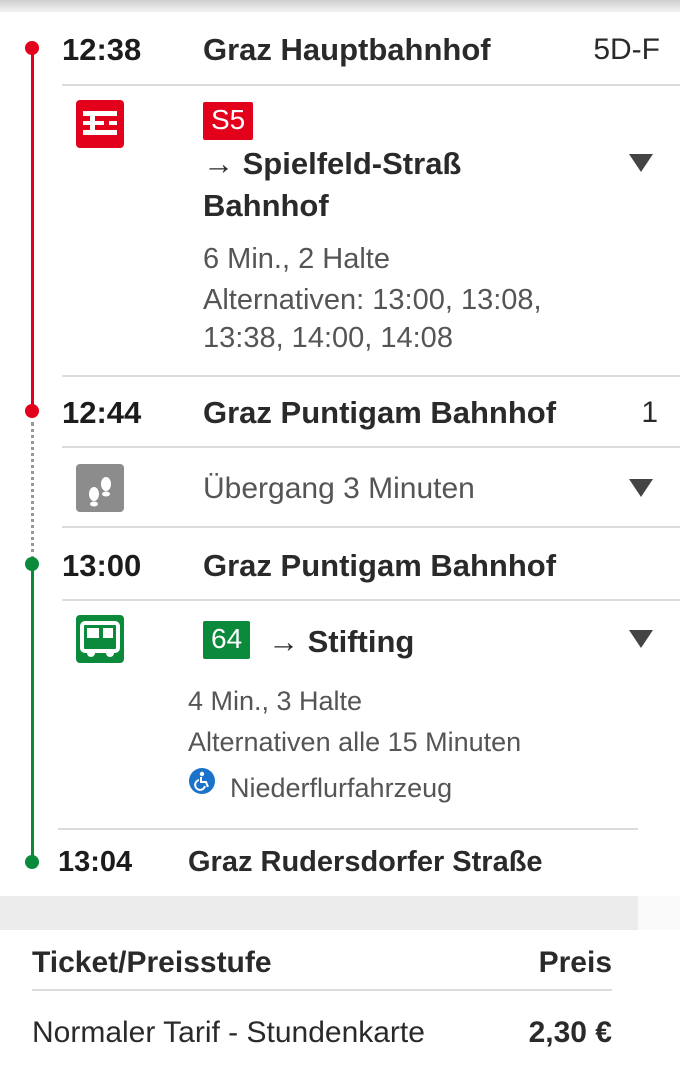 This screenshot has height=1071, width=680. Describe the element at coordinates (328, 338) in the screenshot. I see `leg1-alternatives-line2: 13:38, 14:00, 14:08` at that location.